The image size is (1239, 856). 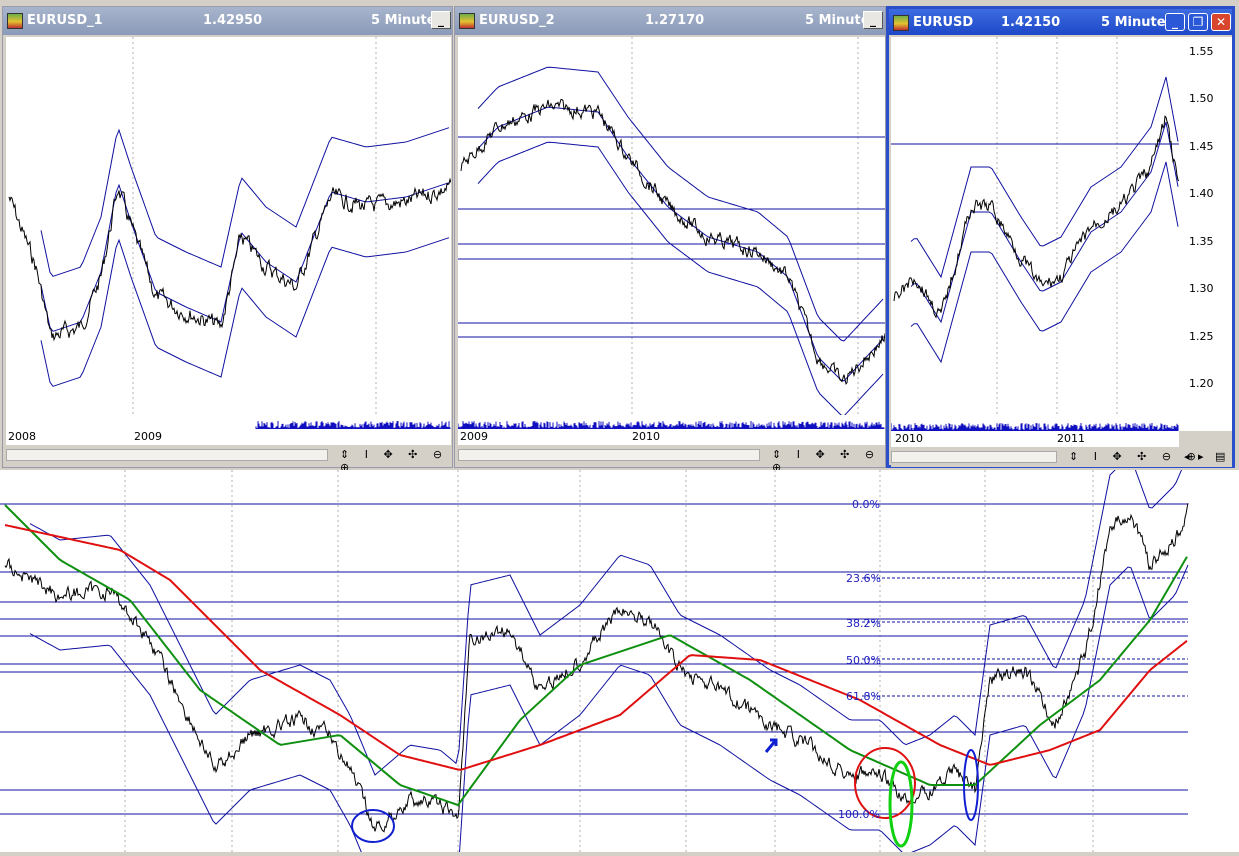 What do you see at coordinates (1201, 146) in the screenshot?
I see `y-tick-label: 1.45` at bounding box center [1201, 146].